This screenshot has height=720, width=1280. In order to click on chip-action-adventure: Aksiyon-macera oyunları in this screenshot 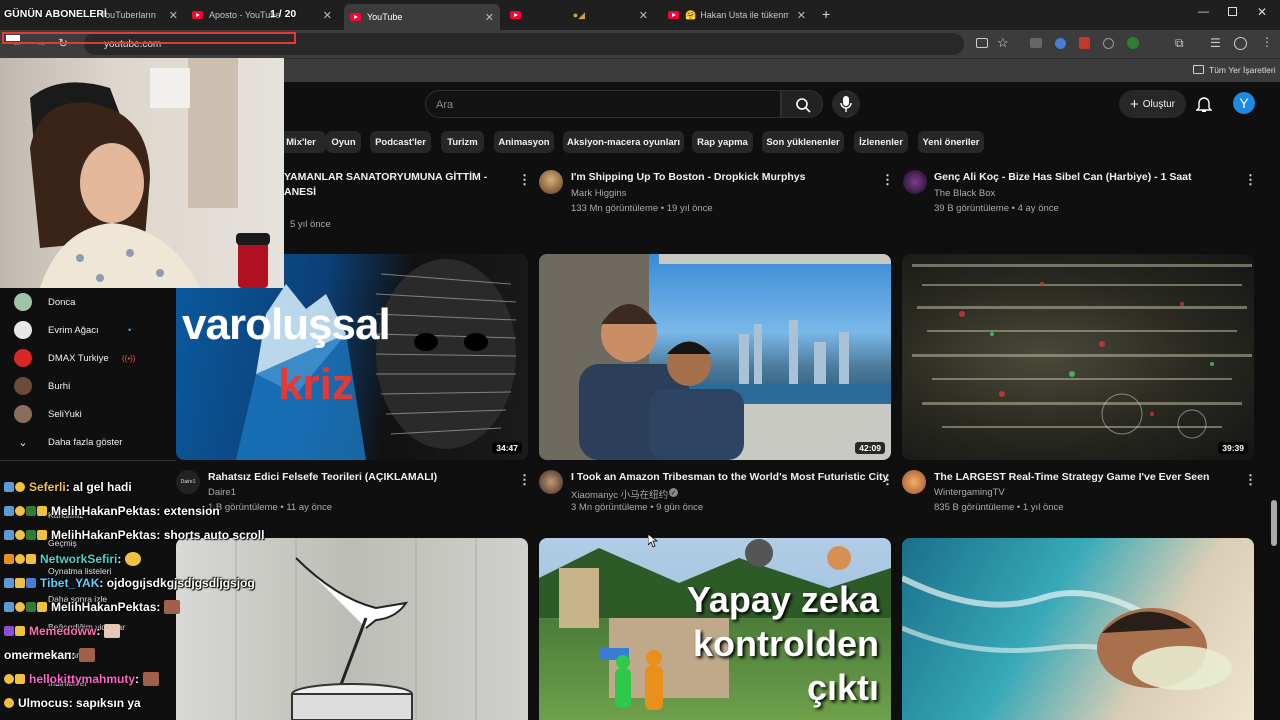, I will do `click(623, 142)`.